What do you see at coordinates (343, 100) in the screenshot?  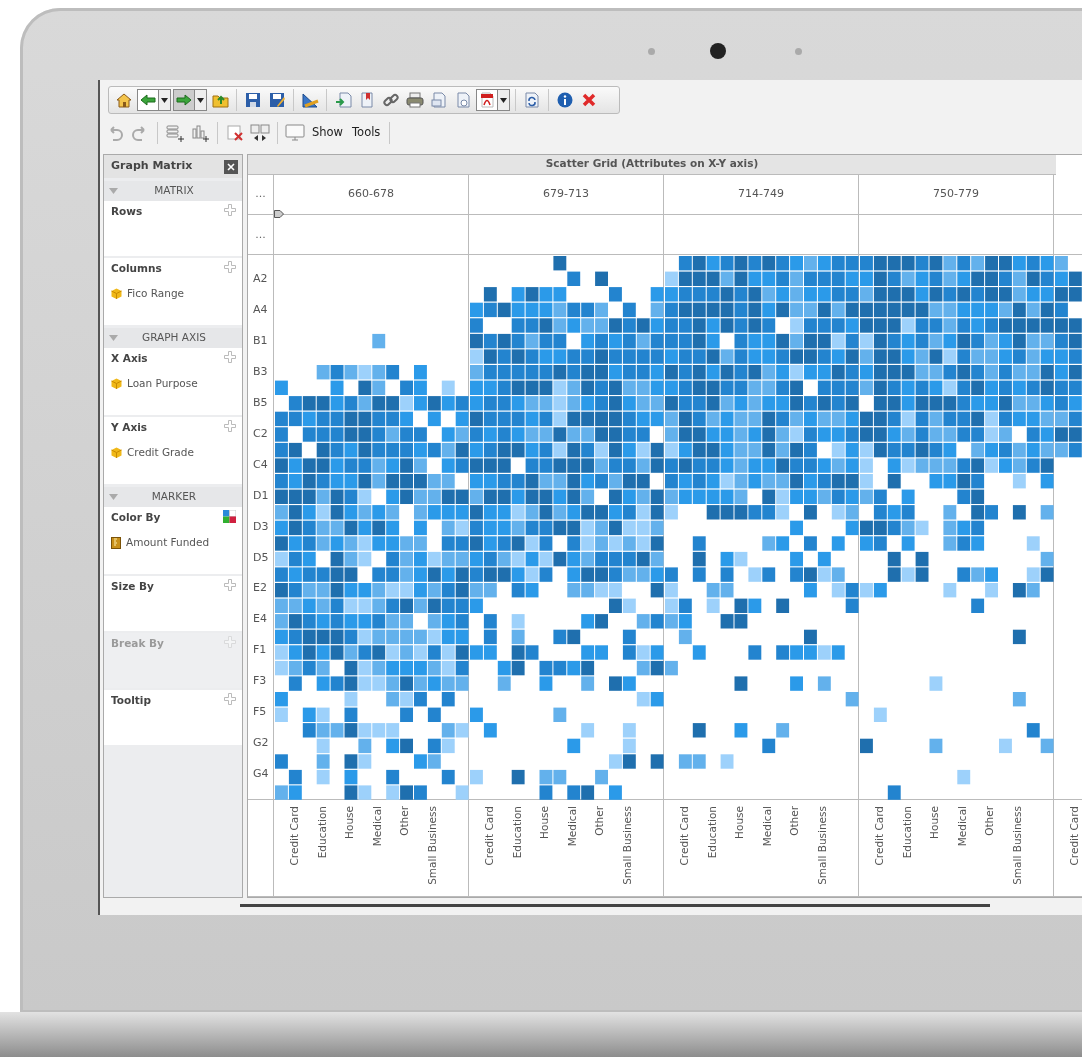 I see `document-arrow-icon` at bounding box center [343, 100].